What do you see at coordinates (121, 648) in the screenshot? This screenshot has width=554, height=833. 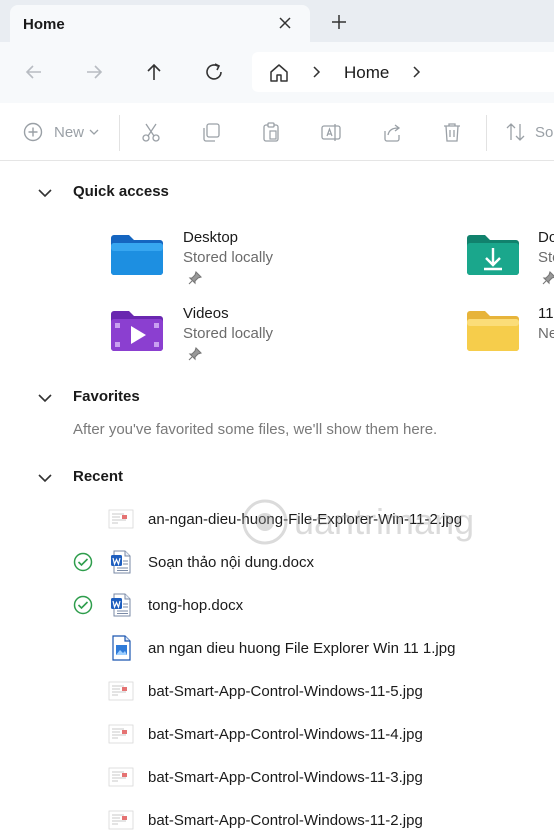 I see `image-file-icon` at bounding box center [121, 648].